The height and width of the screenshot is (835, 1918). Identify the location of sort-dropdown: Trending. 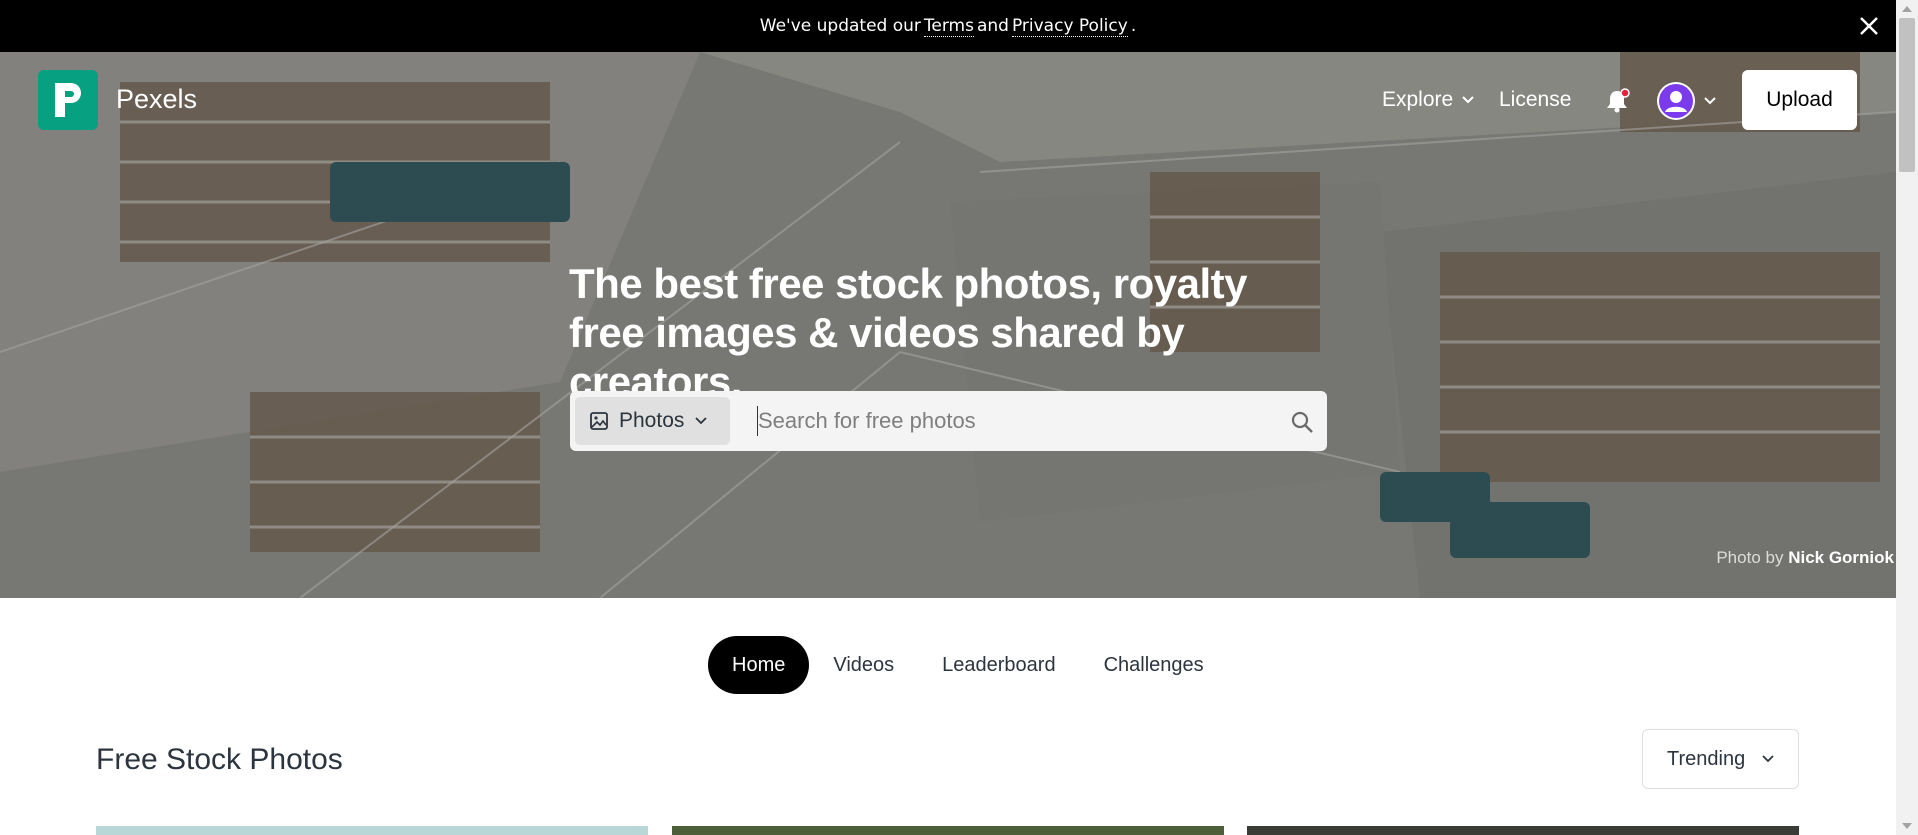
(1720, 759).